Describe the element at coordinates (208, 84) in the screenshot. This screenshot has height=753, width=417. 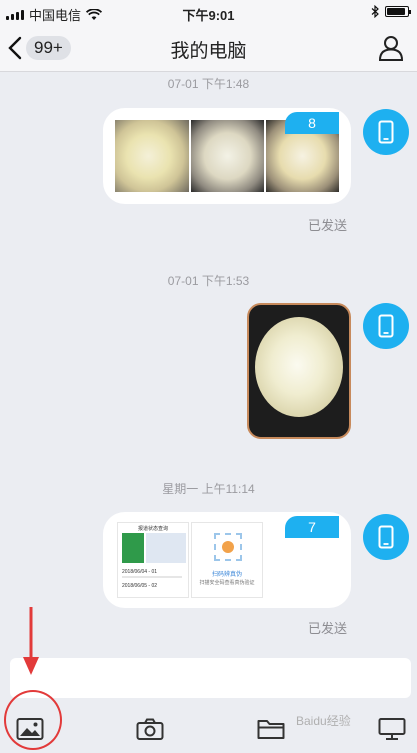
I see `message-timestamp: 07-01 下午1:48` at that location.